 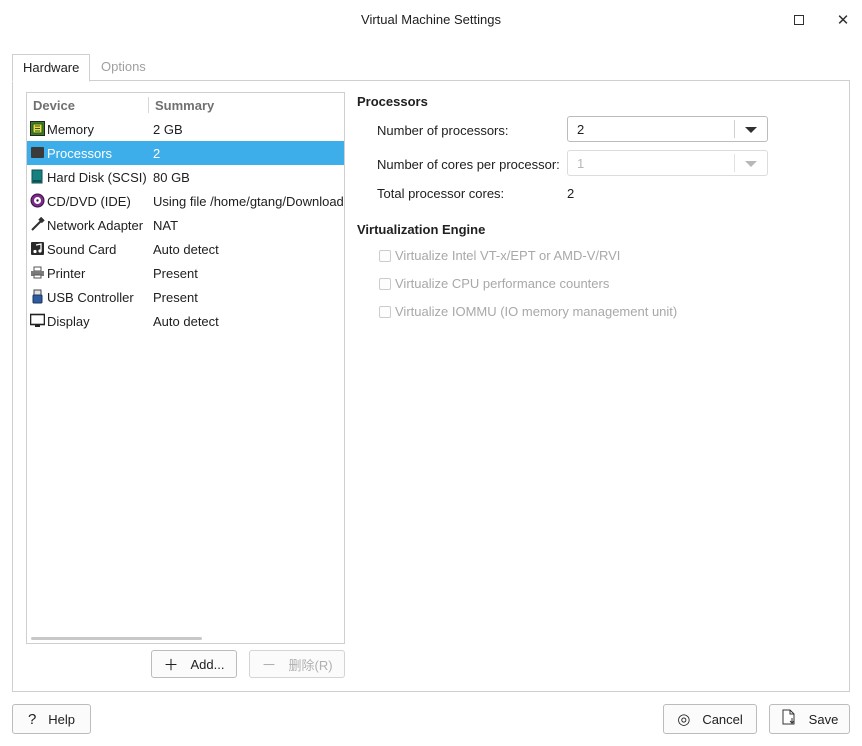 I want to click on column-separator, so click(x=148, y=105).